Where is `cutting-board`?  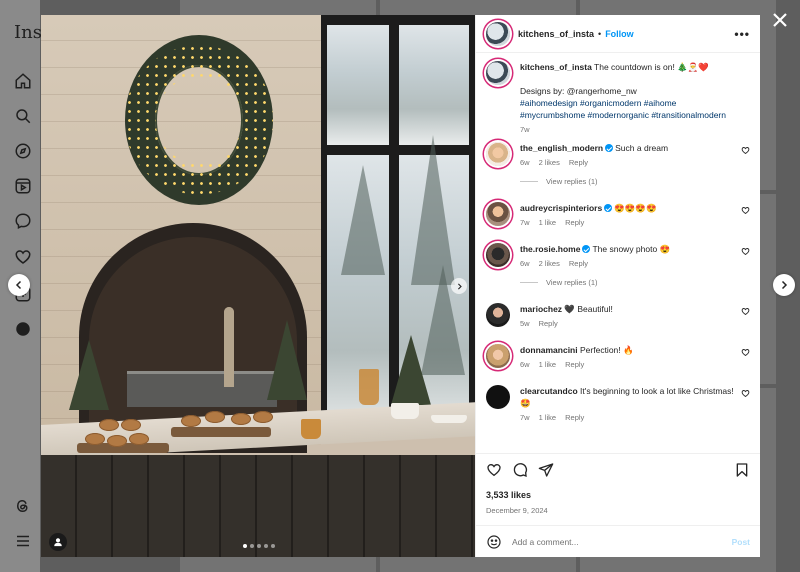
cutting-board is located at coordinates (221, 432).